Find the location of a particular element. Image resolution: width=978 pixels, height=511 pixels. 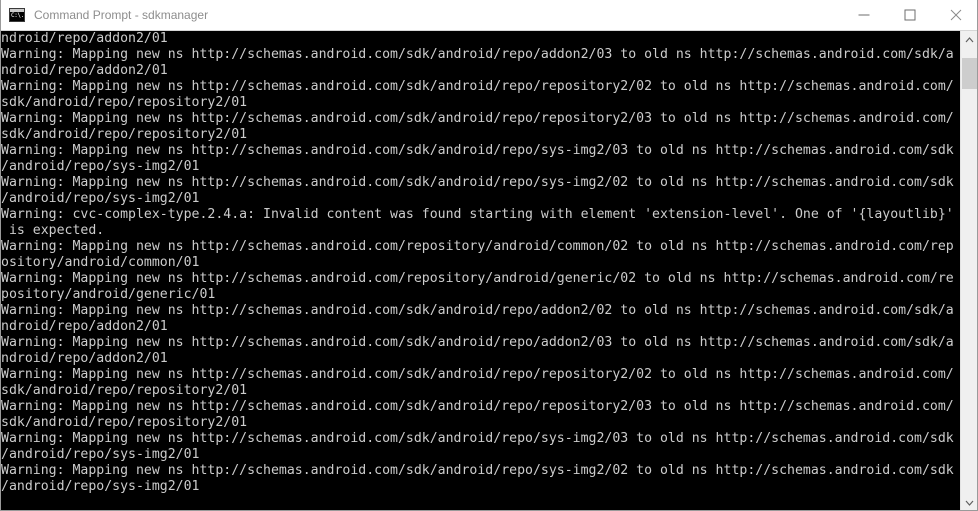

maximize-button is located at coordinates (910, 15).